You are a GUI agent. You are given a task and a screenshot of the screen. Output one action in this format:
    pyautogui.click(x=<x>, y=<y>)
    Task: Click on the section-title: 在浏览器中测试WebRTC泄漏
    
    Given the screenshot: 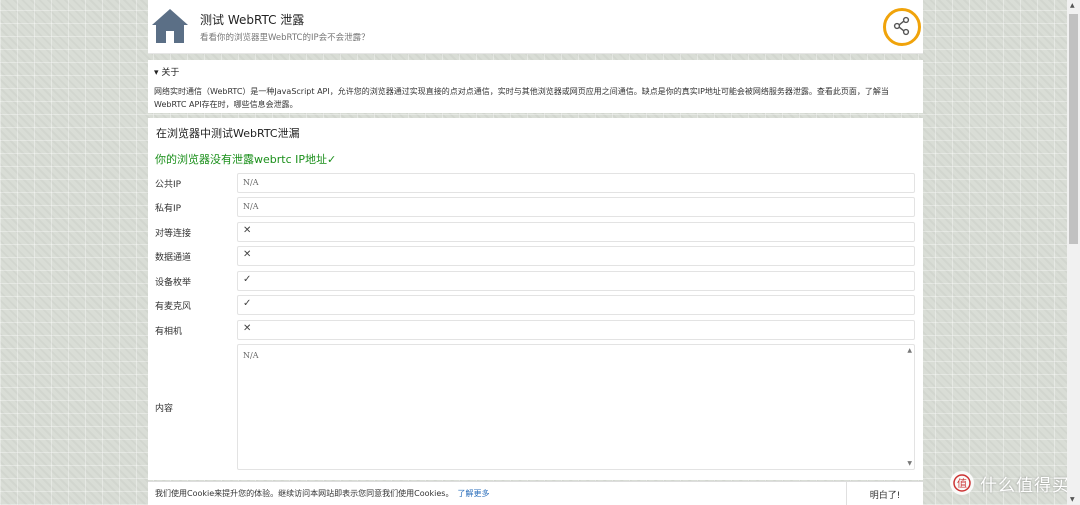 What is the action you would take?
    pyautogui.click(x=228, y=133)
    